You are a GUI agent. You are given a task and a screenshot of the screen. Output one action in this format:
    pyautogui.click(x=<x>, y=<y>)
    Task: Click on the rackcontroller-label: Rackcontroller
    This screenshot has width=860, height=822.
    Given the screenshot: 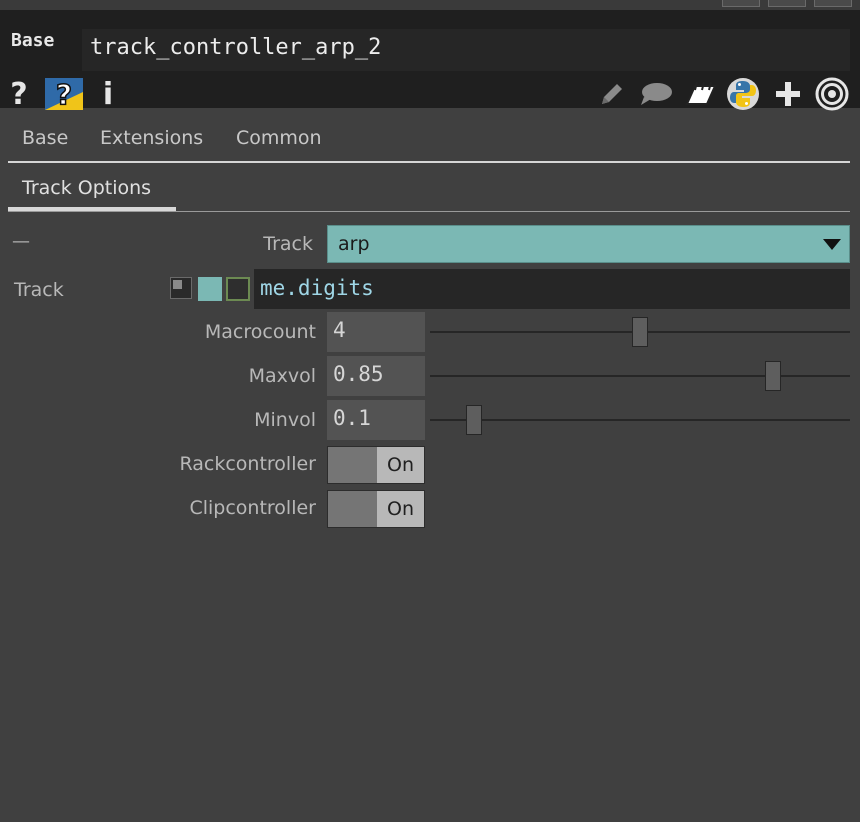 What is the action you would take?
    pyautogui.click(x=247, y=464)
    